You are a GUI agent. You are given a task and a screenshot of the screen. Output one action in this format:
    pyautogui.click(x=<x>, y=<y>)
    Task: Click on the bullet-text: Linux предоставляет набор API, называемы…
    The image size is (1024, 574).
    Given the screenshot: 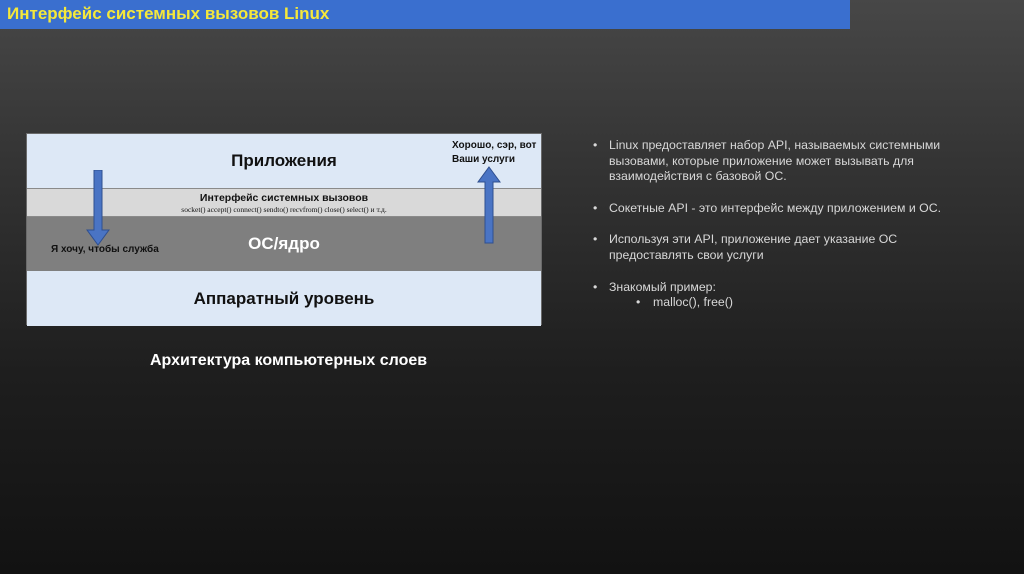 What is the action you would take?
    pyautogui.click(x=775, y=161)
    